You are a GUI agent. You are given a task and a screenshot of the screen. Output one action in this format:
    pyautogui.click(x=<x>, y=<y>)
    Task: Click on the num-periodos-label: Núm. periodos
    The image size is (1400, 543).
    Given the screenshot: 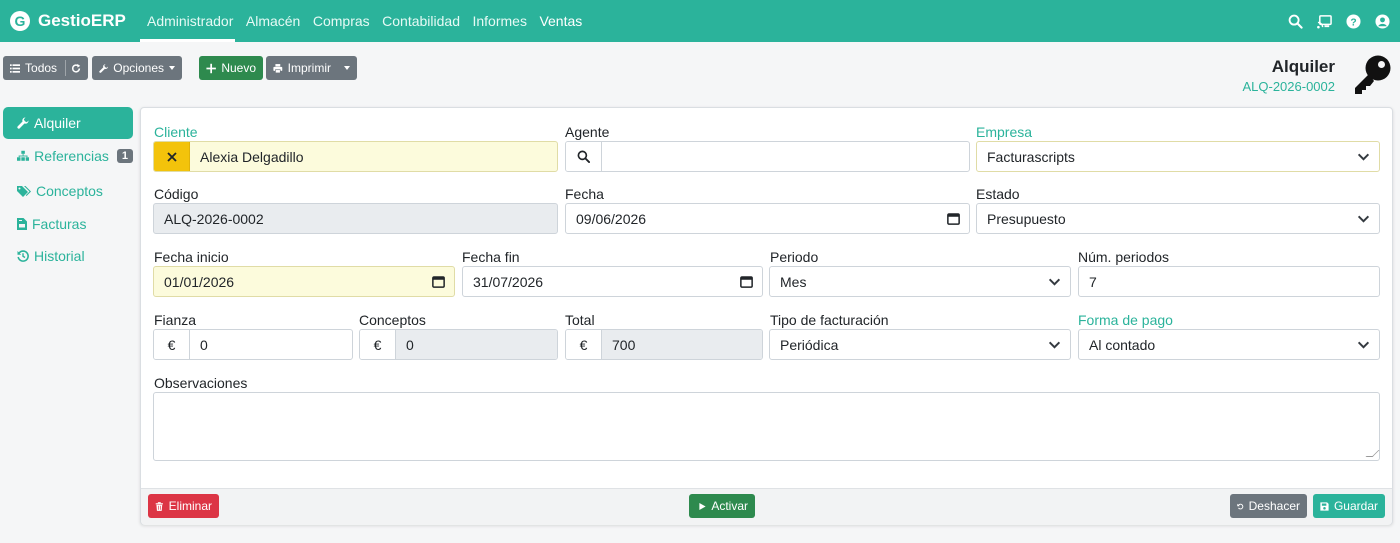 What is the action you would take?
    pyautogui.click(x=1124, y=257)
    